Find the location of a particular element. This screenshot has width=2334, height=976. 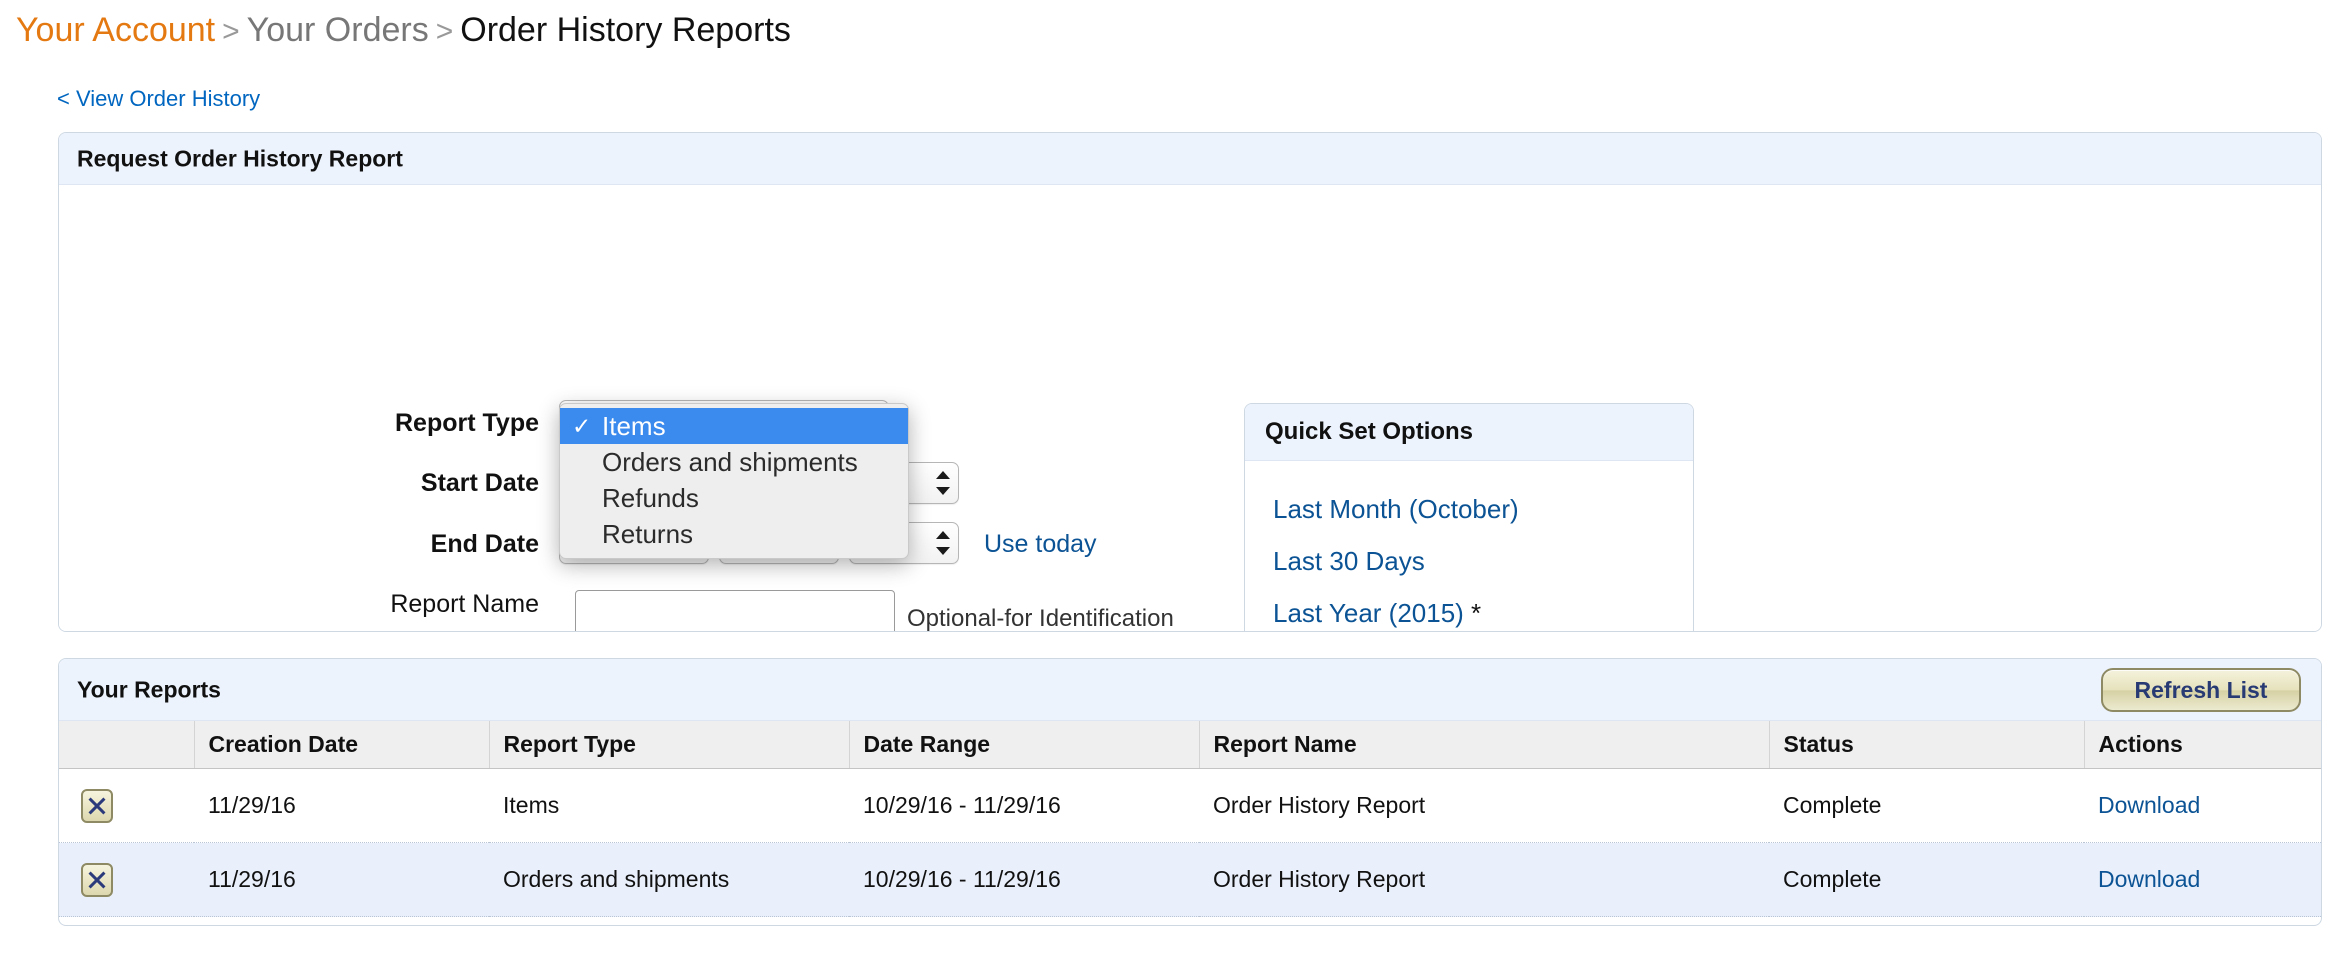

quick-set-options-header: Quick Set Options is located at coordinates (1469, 432).